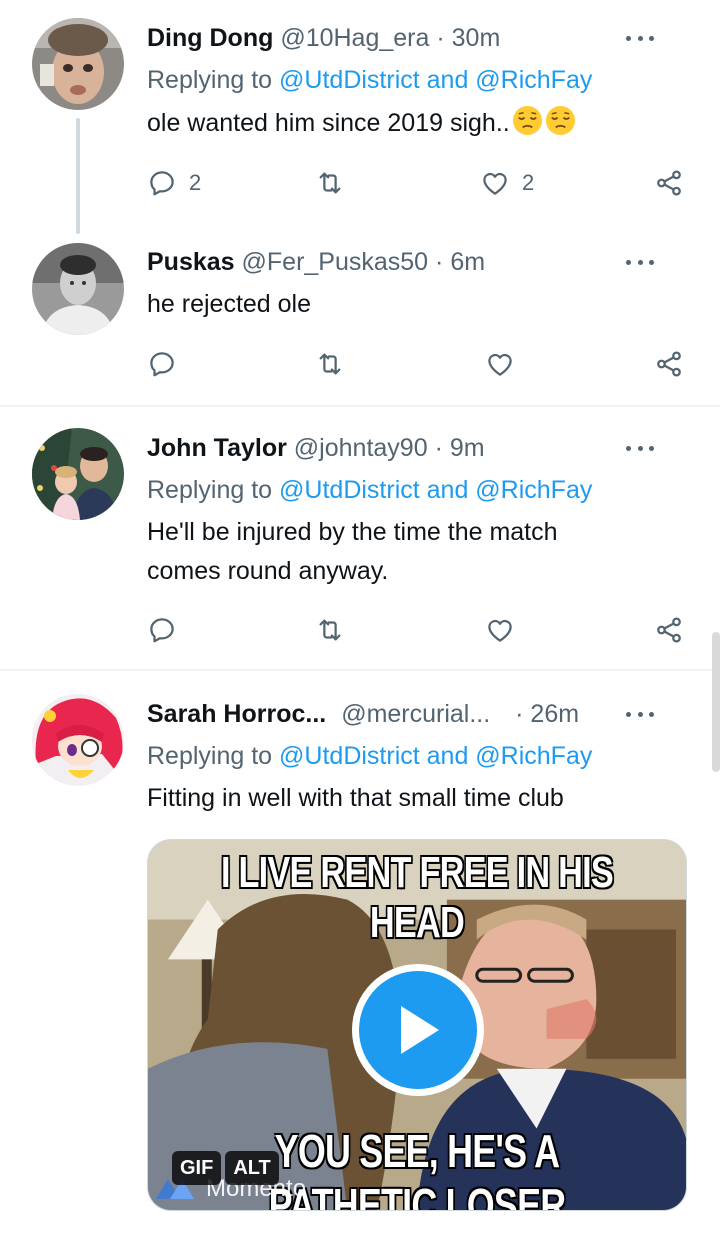 Image resolution: width=720 pixels, height=1235 pixels. I want to click on author-name: Puskas, so click(191, 262).